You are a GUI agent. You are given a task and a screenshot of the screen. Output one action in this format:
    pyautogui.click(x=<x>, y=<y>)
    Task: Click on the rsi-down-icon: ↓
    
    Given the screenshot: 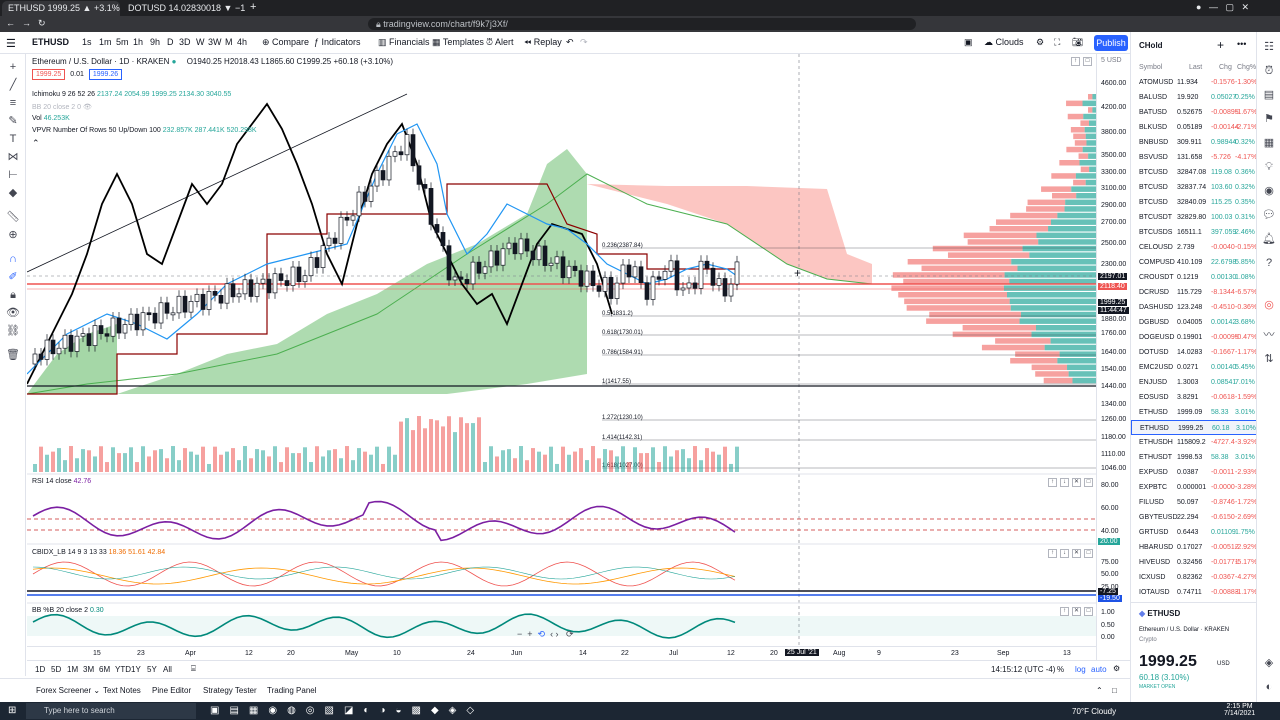 What is the action you would take?
    pyautogui.click(x=1064, y=482)
    